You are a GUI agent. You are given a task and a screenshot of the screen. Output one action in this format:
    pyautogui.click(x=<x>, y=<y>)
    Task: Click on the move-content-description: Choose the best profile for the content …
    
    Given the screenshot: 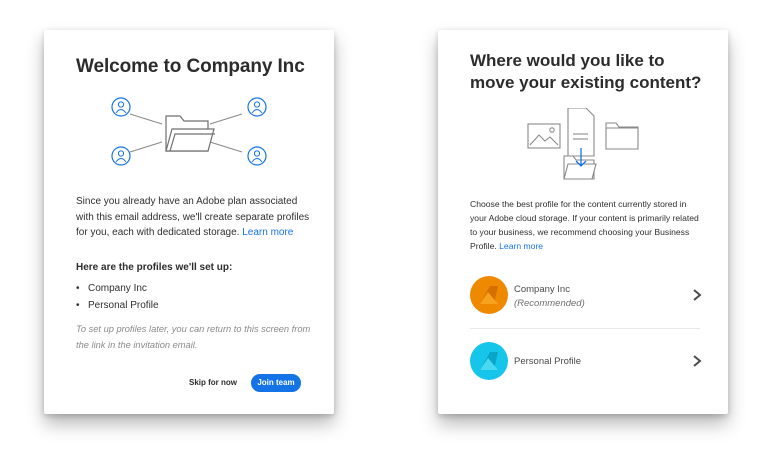 What is the action you would take?
    pyautogui.click(x=586, y=225)
    